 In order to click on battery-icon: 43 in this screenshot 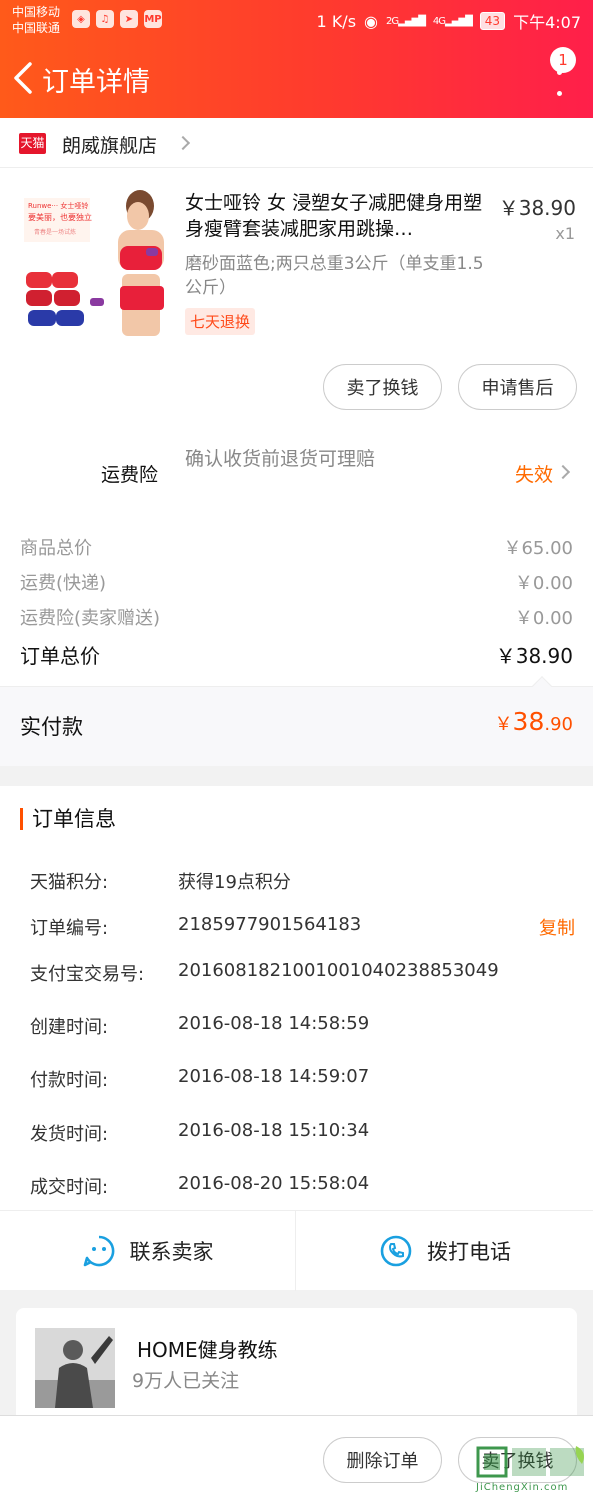, I will do `click(492, 21)`.